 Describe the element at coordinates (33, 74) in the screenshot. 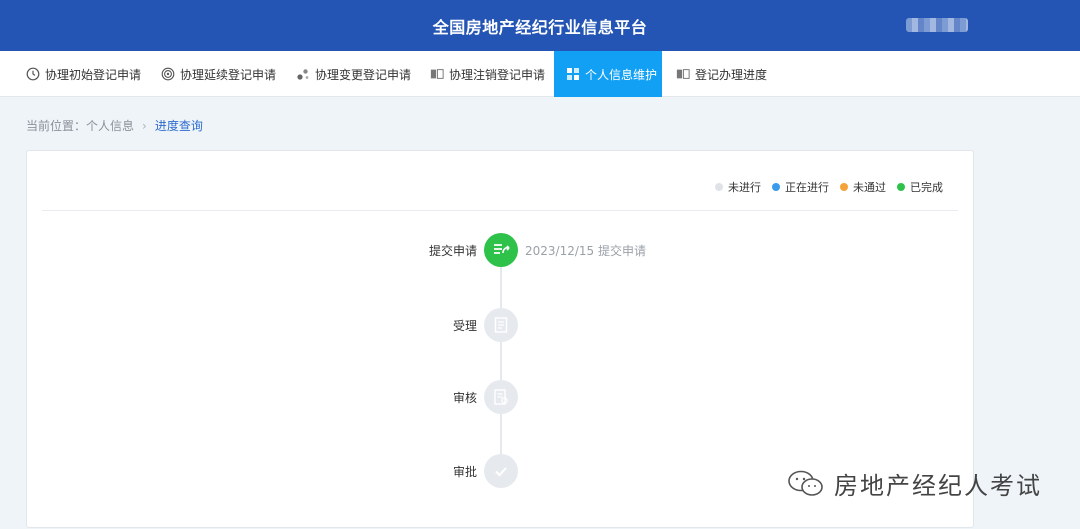

I see `clock-icon` at that location.